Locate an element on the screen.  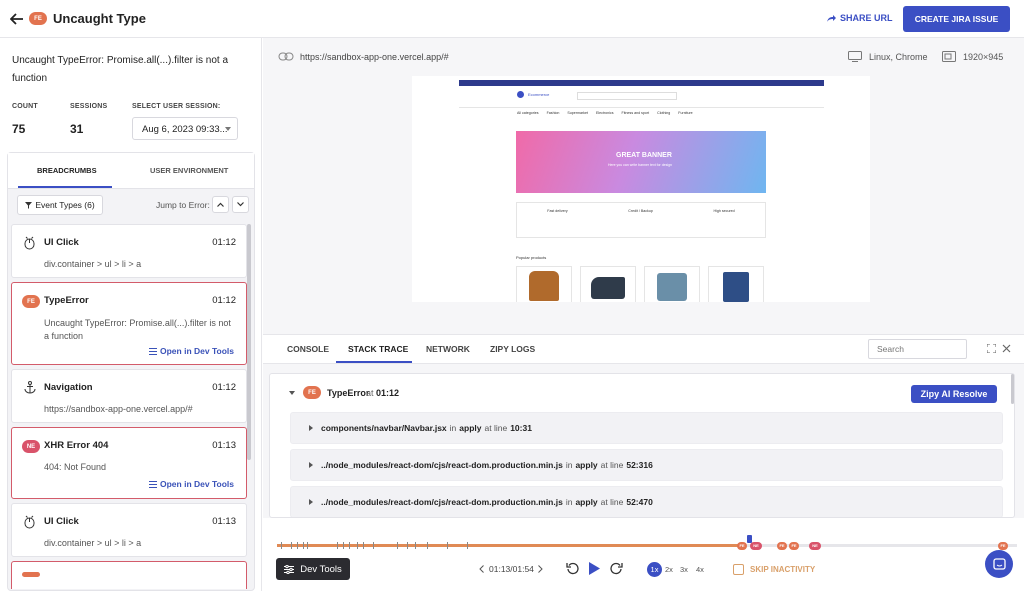
playhead is located at coordinates (749, 539).